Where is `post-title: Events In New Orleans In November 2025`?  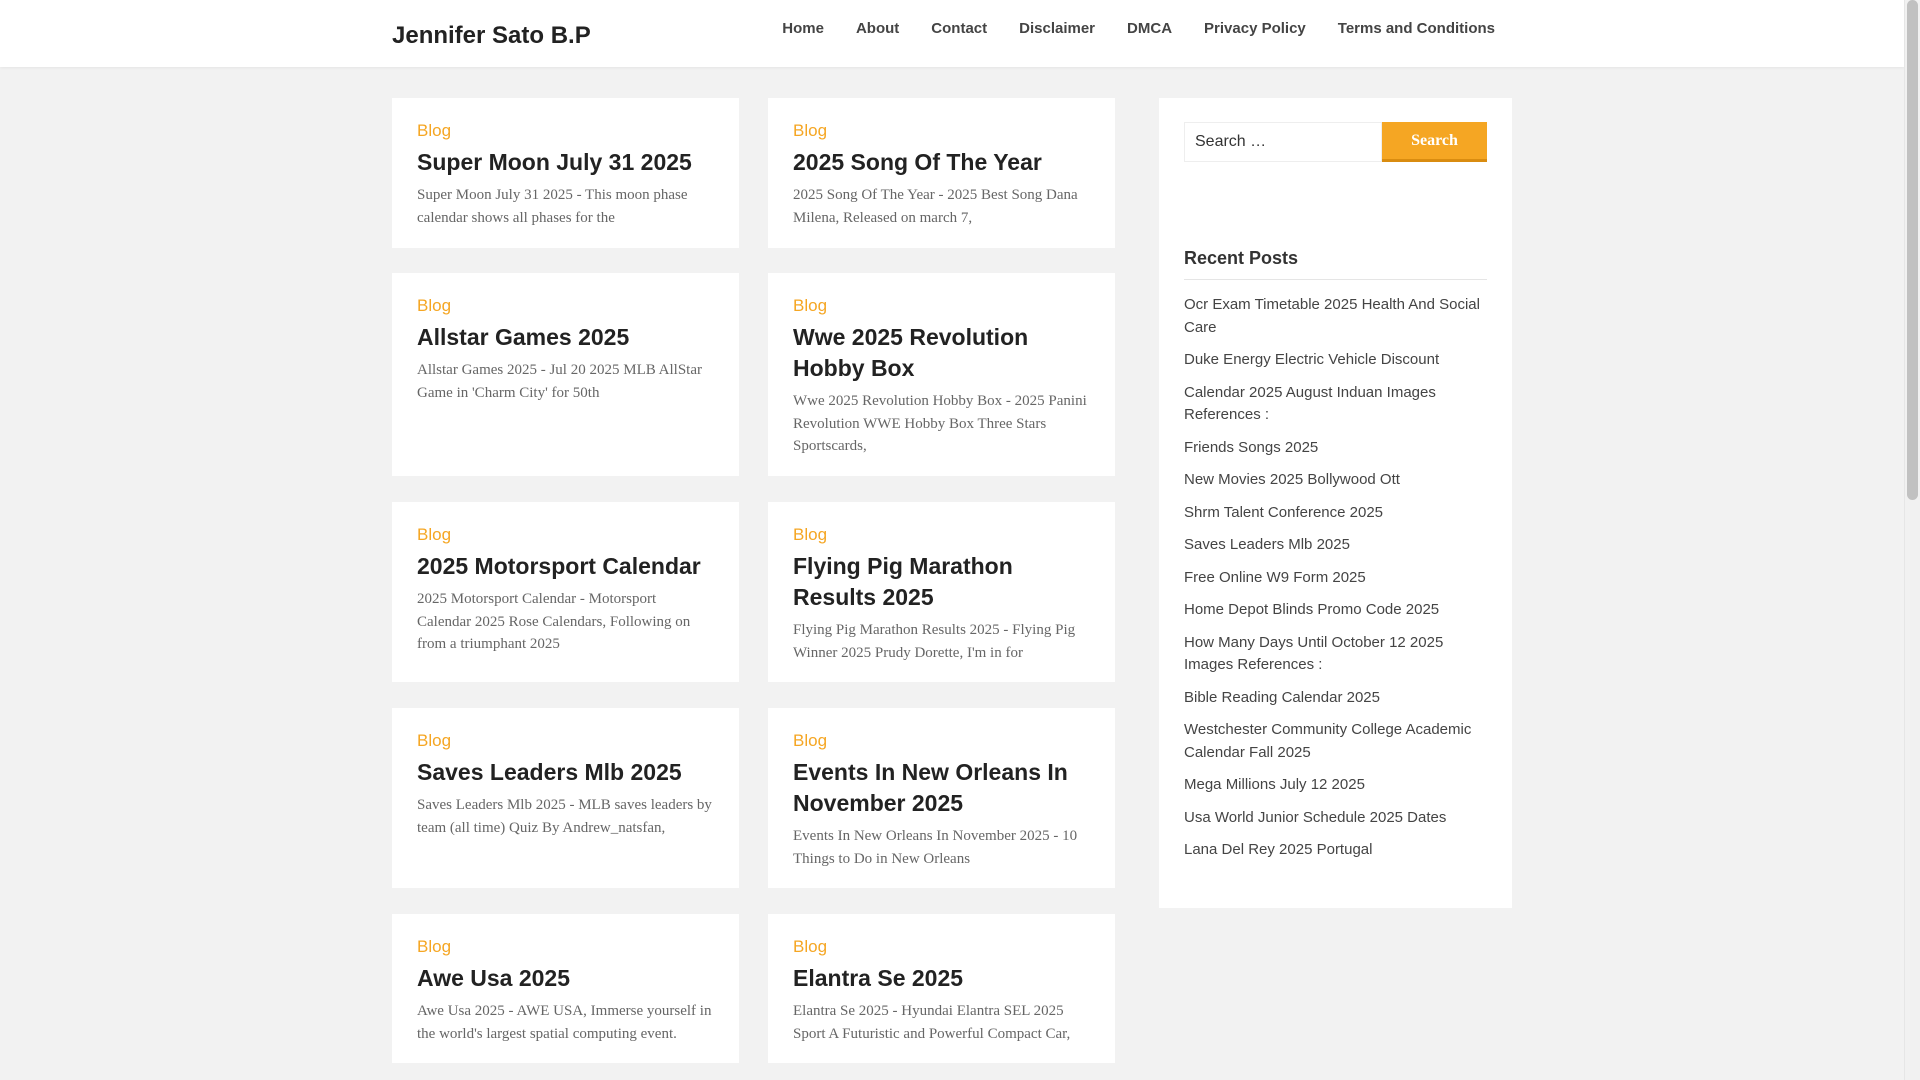
post-title: Events In New Orleans In November 2025 is located at coordinates (941, 788).